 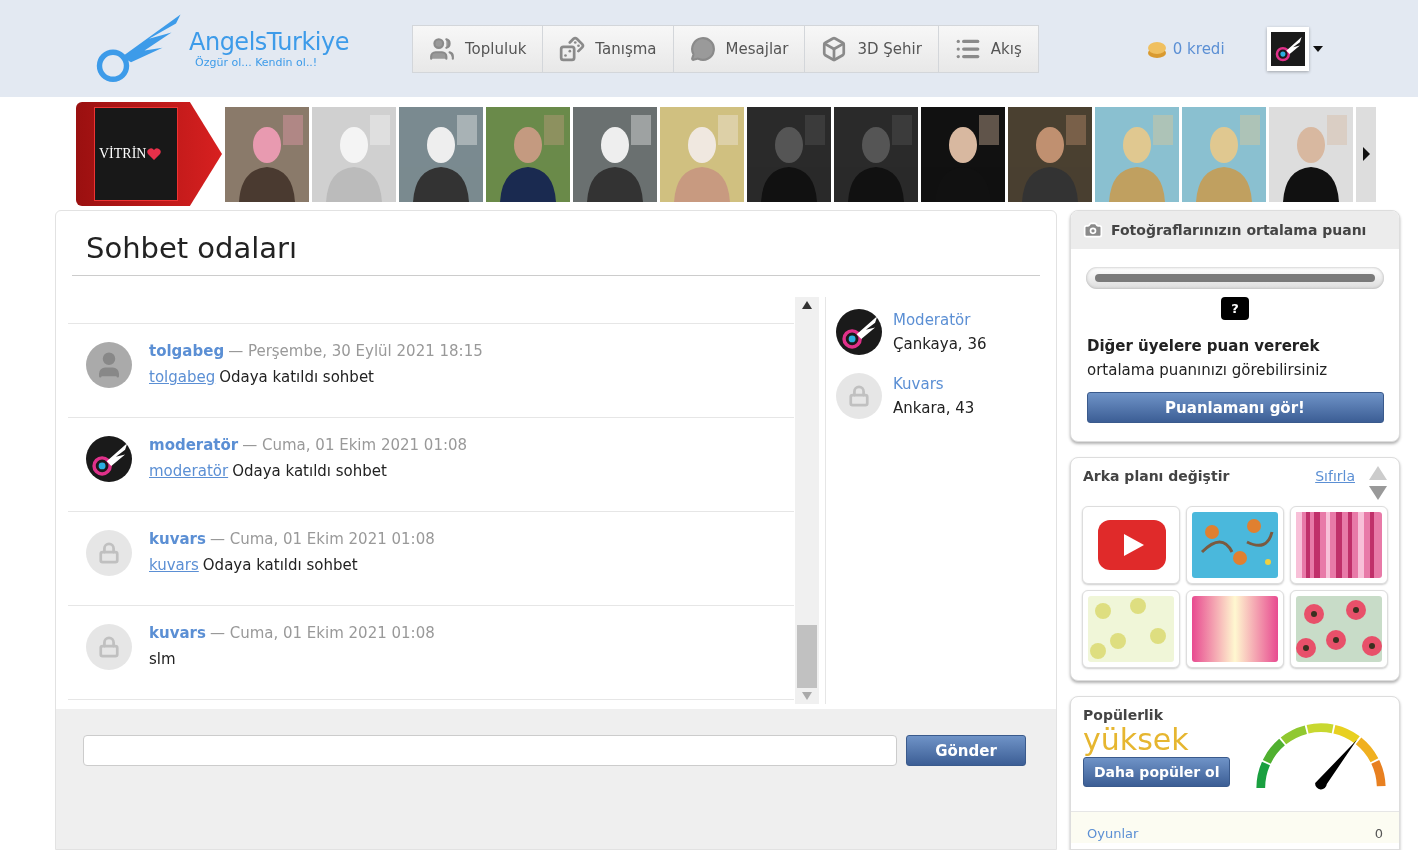 I want to click on heart-icon, so click(x=154, y=154).